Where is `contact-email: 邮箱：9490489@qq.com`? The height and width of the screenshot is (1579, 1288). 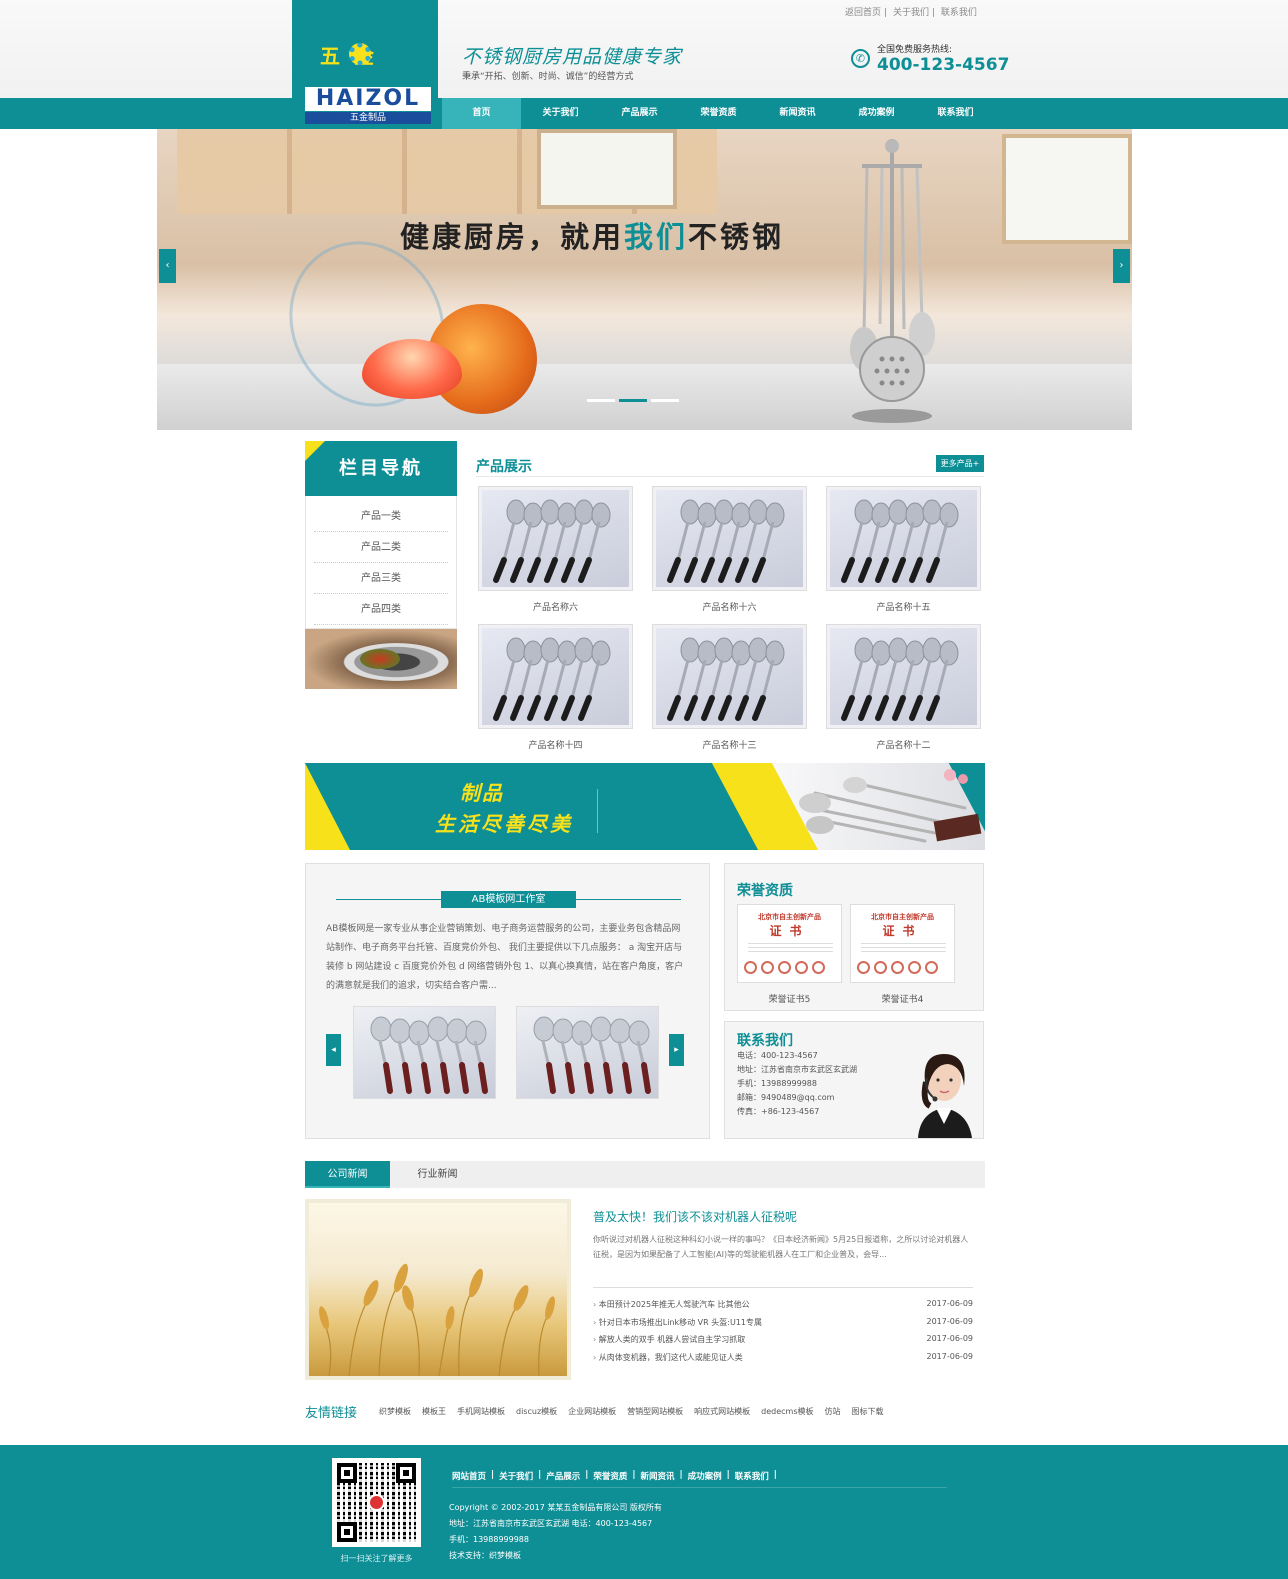 contact-email: 邮箱：9490489@qq.com is located at coordinates (786, 1097).